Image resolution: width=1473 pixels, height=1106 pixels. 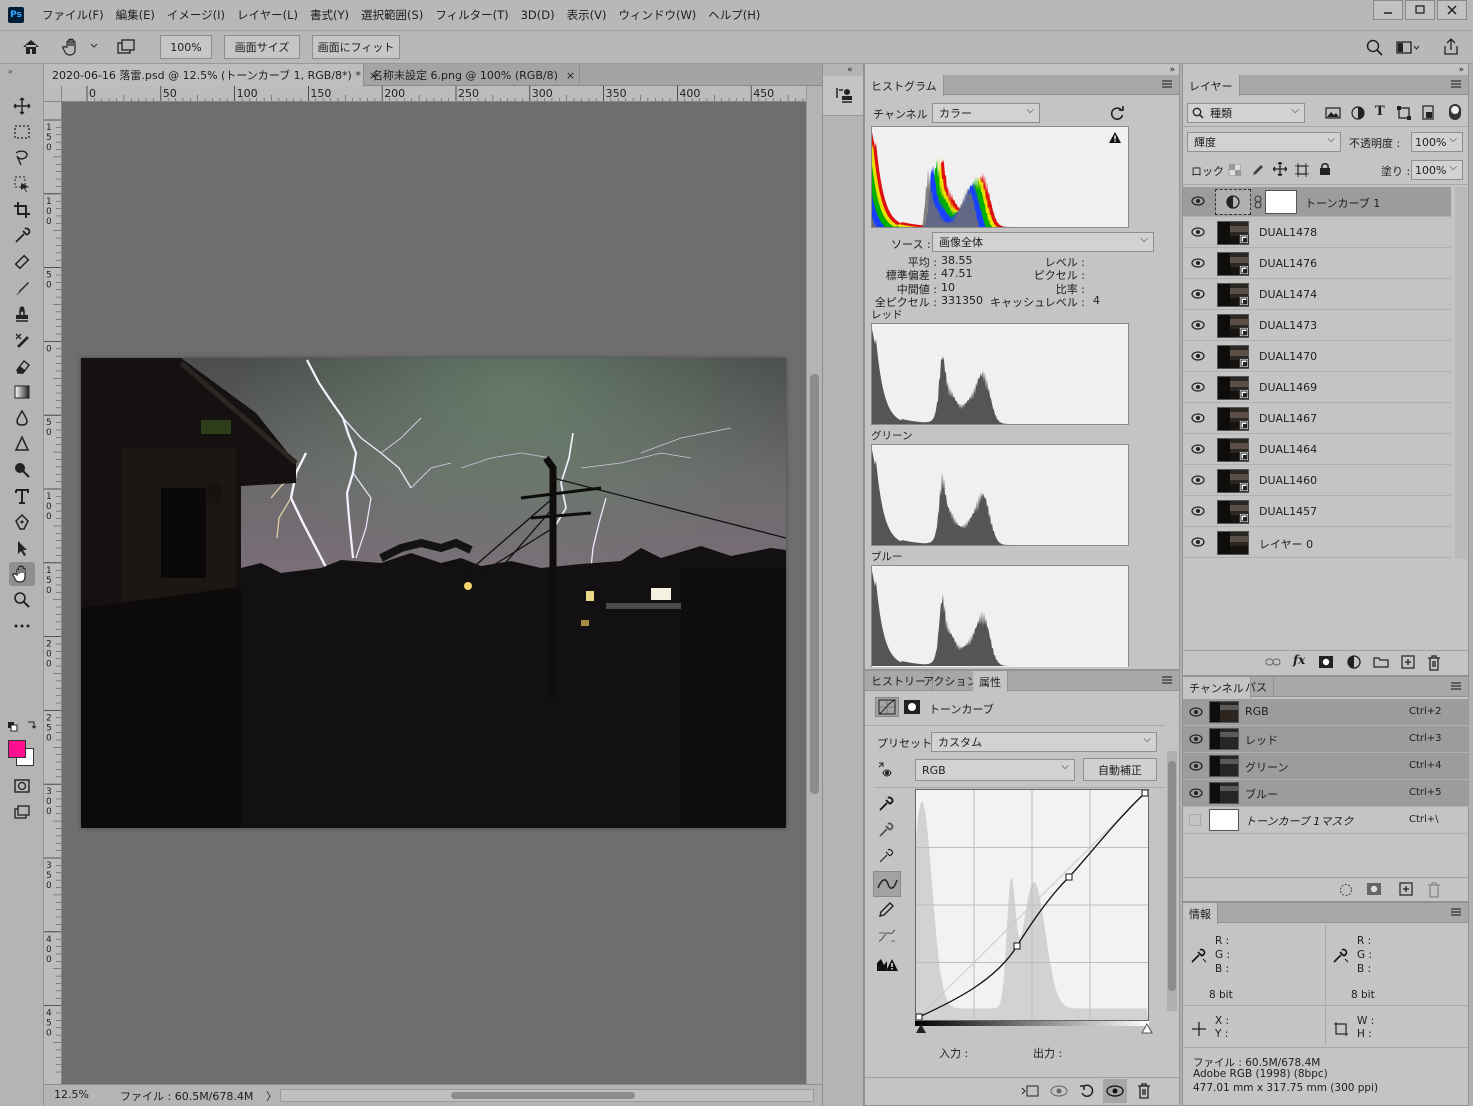 I want to click on hand-tool-preset-icon, so click(x=73, y=47).